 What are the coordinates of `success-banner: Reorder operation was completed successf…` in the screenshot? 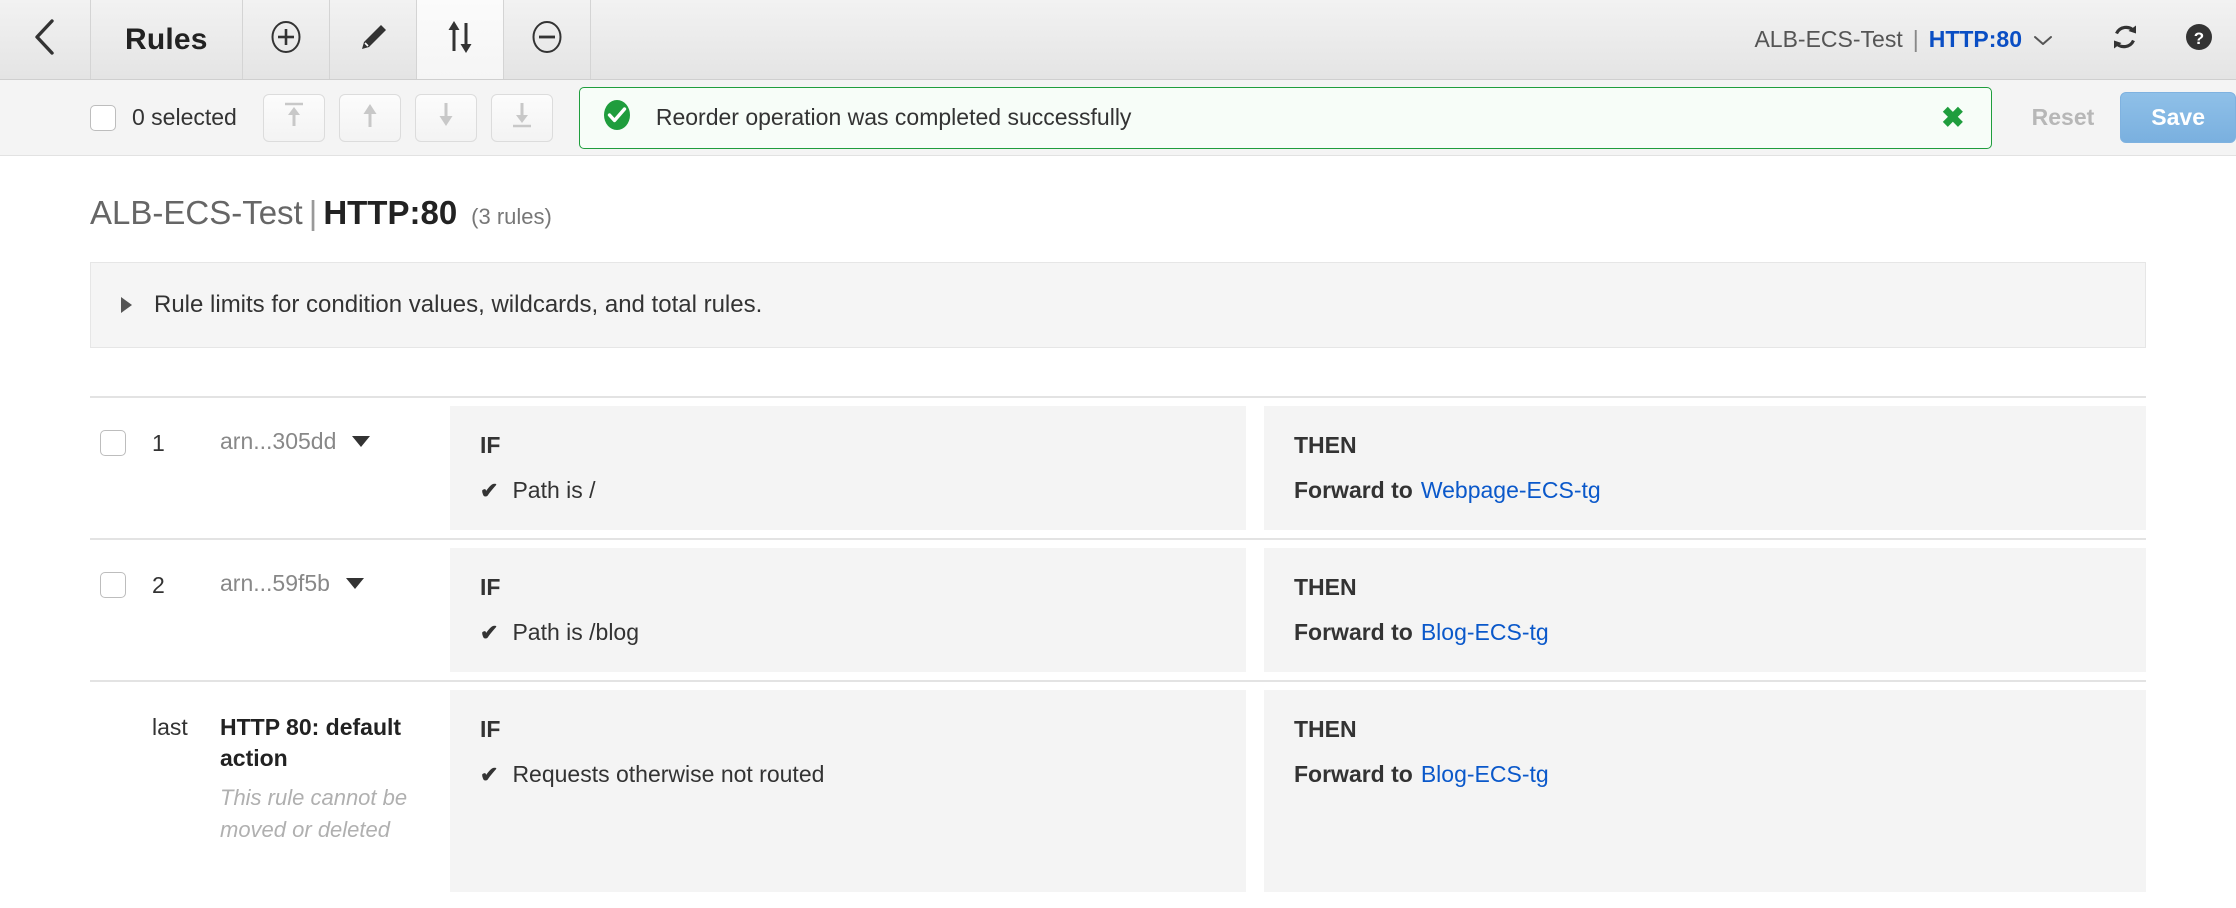 It's located at (1285, 117).